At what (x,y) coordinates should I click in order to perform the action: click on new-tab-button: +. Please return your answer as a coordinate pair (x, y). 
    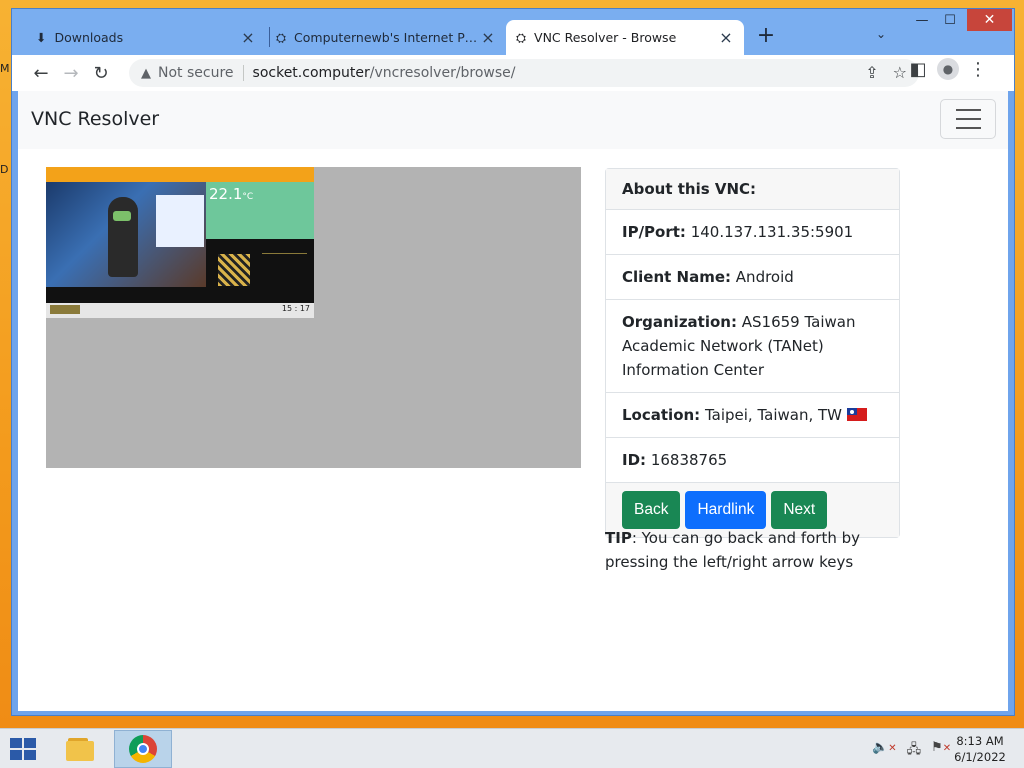
    Looking at the image, I should click on (766, 35).